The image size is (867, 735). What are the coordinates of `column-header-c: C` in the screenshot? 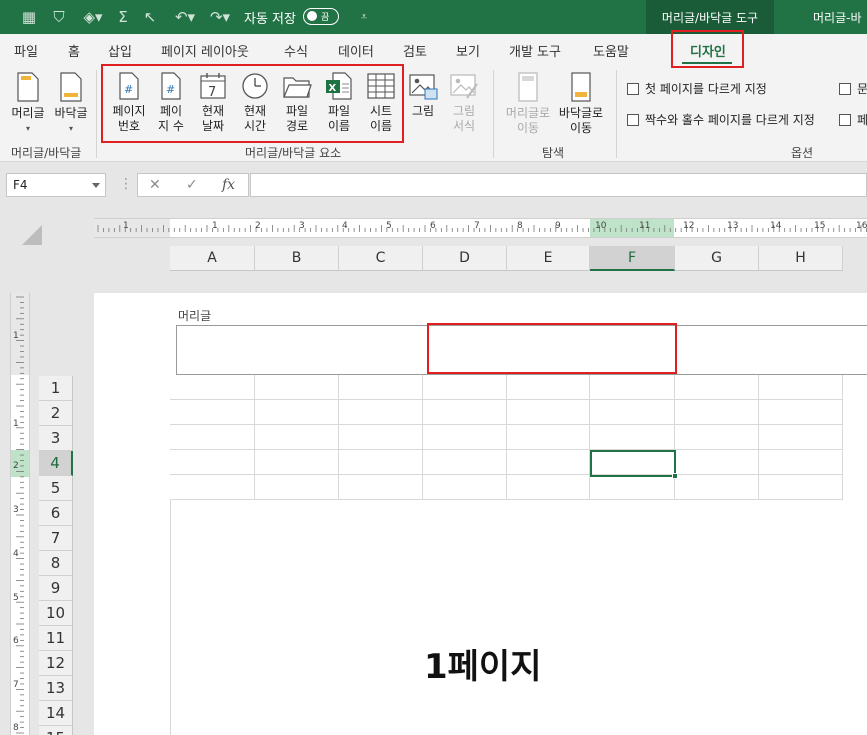 It's located at (381, 258).